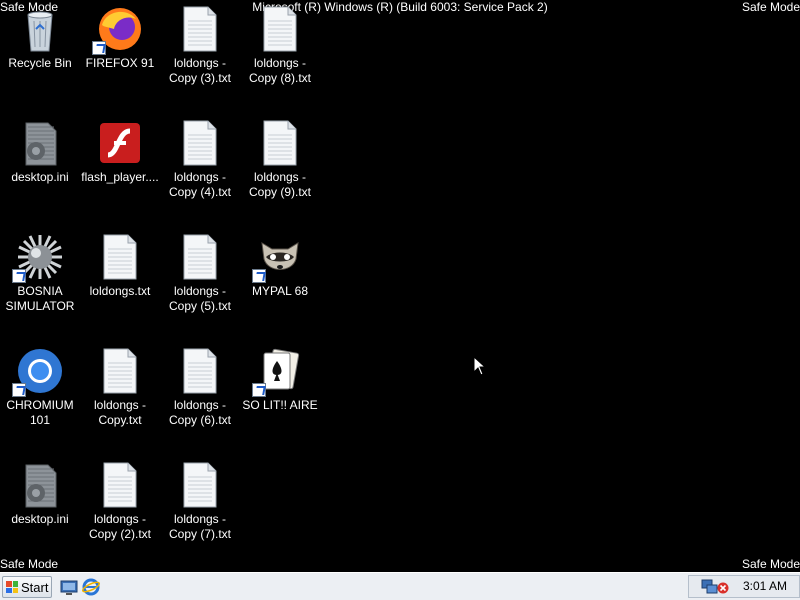 The height and width of the screenshot is (600, 800). I want to click on spiked-ball-icon, so click(38, 258).